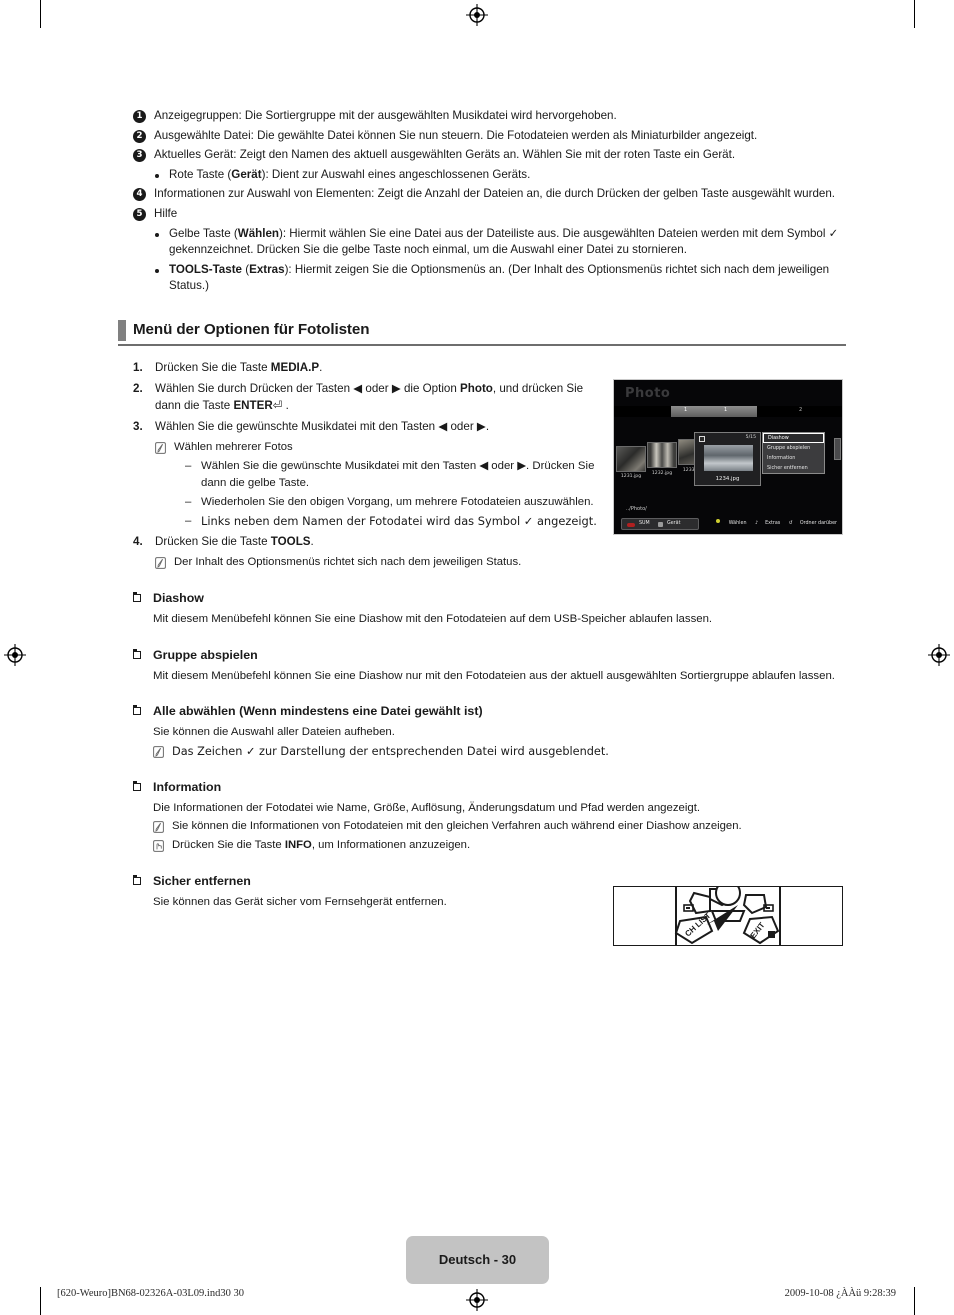  I want to click on tv-menu-item-diashow: Diashow, so click(793, 438).